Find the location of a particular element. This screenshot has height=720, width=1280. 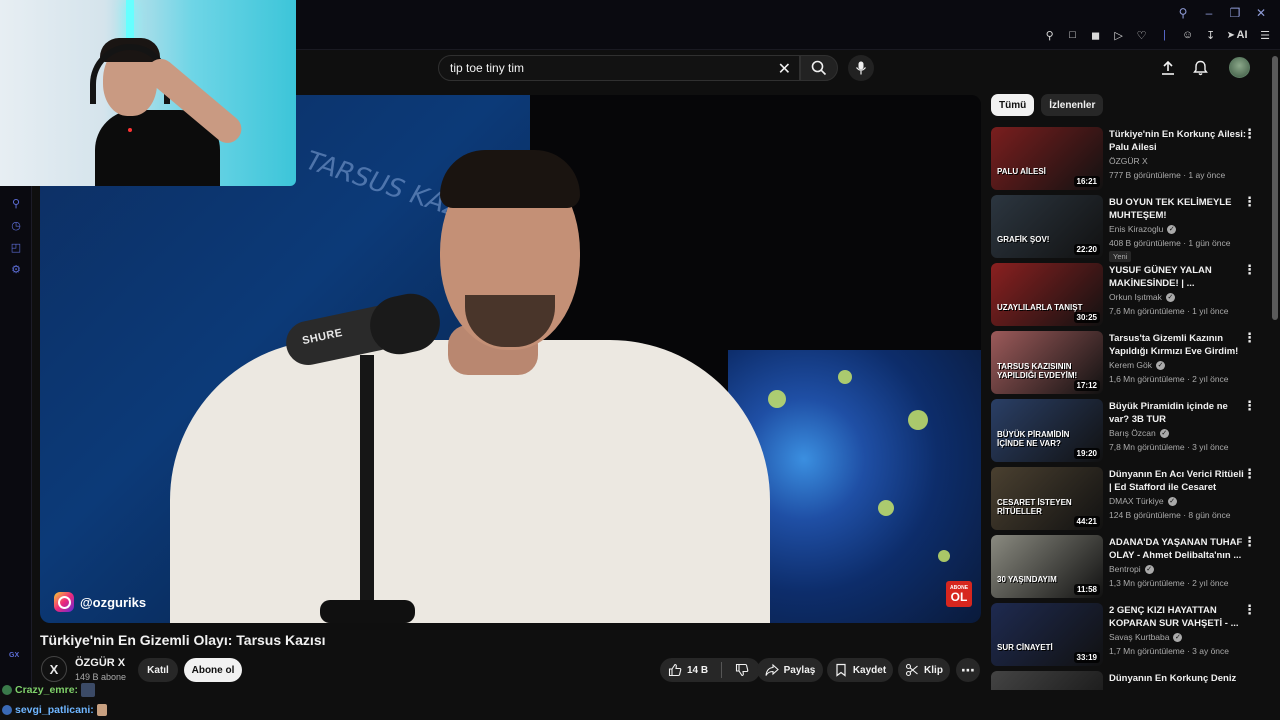

ai-button: ➤ AI is located at coordinates (1238, 35).